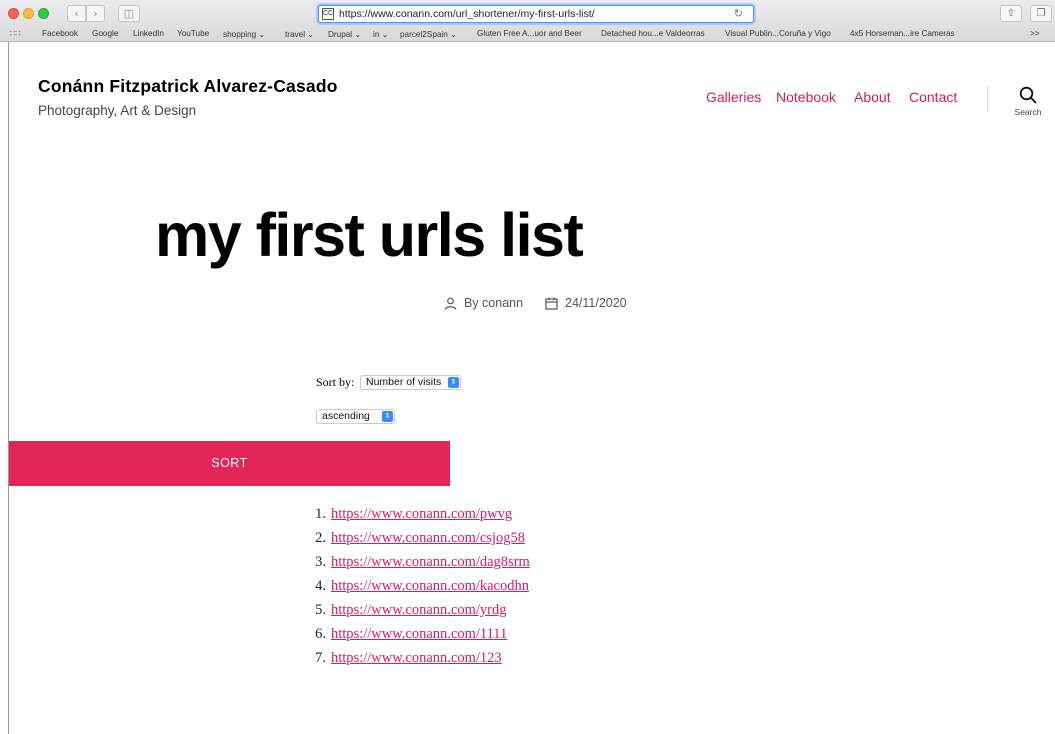 The image size is (1055, 734). What do you see at coordinates (430, 586) in the screenshot?
I see `url-link: https://www.conann.com/kacodhn` at bounding box center [430, 586].